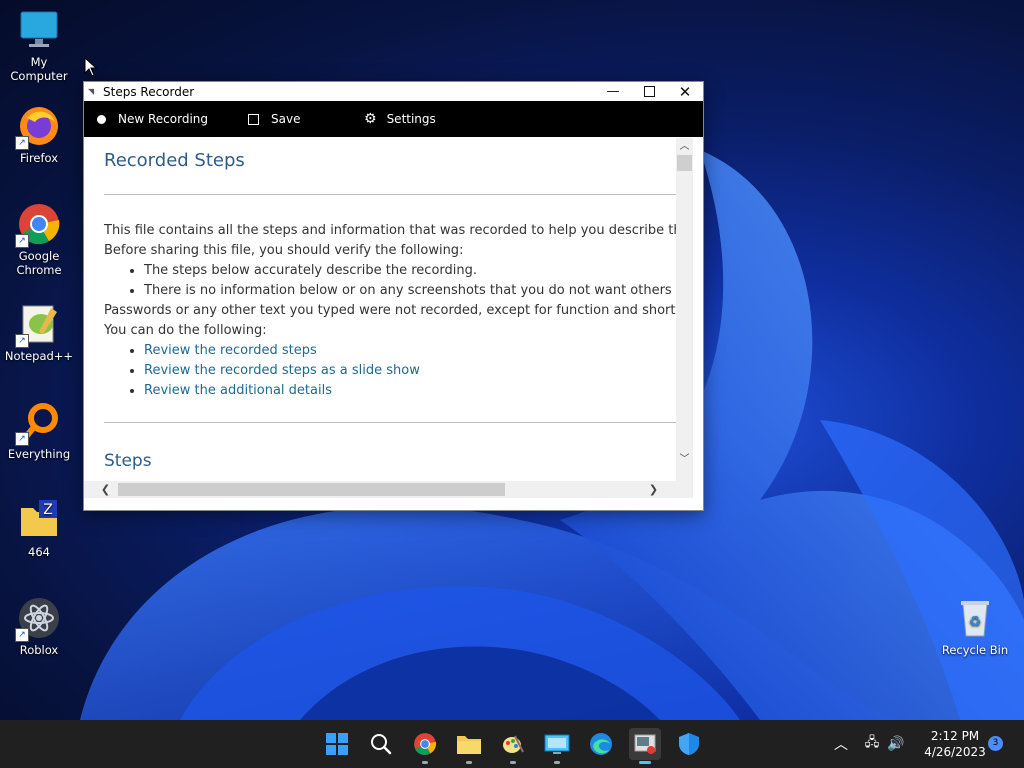 Image resolution: width=1024 pixels, height=768 pixels. Describe the element at coordinates (39, 356) in the screenshot. I see `desktop-icon-label: Notepad++` at that location.